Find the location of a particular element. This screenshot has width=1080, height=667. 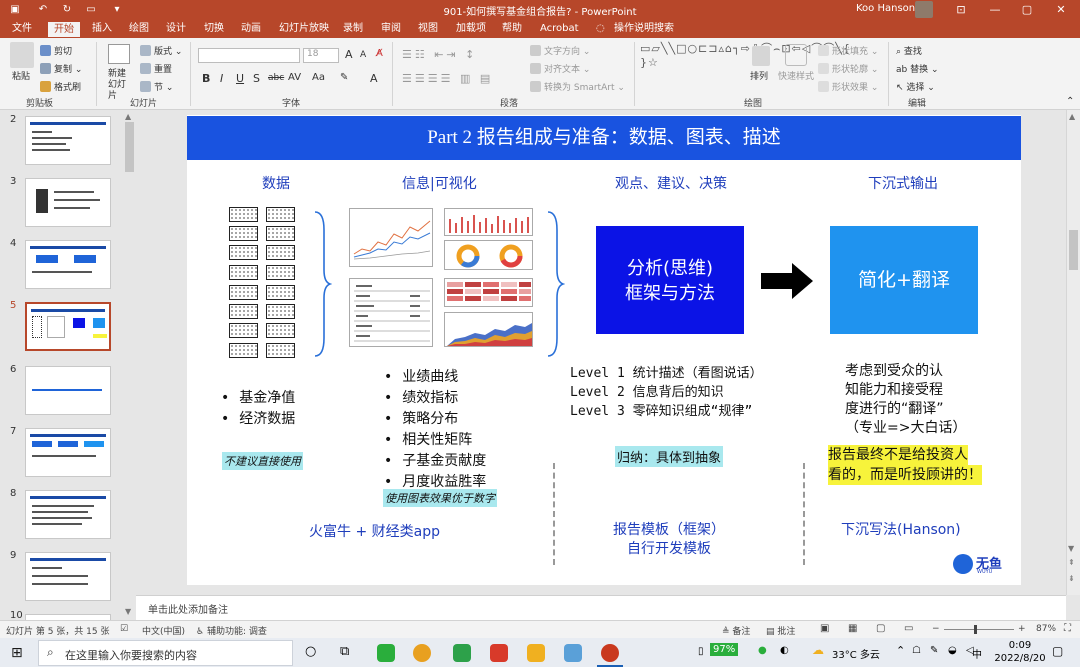

tray-app-icon: ● is located at coordinates (762, 650).